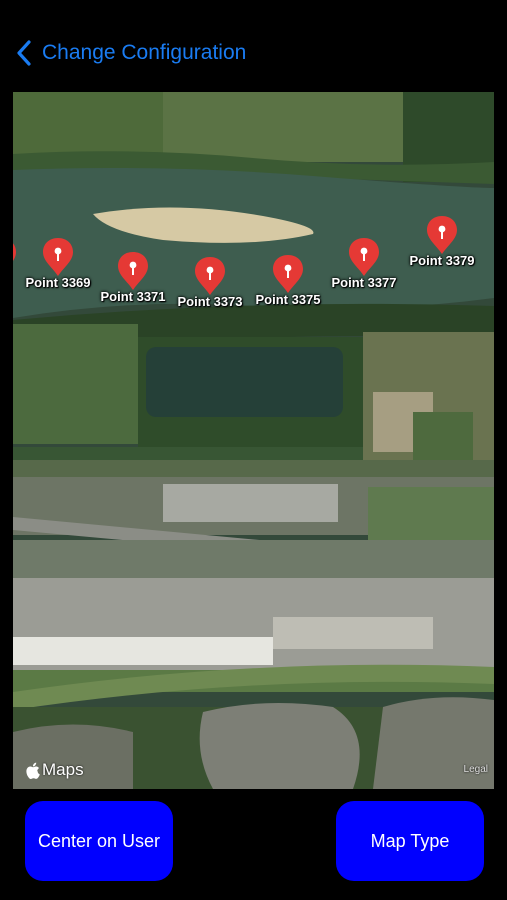 Image resolution: width=507 pixels, height=900 pixels. Describe the element at coordinates (476, 769) in the screenshot. I see `legal-link: Legal` at that location.